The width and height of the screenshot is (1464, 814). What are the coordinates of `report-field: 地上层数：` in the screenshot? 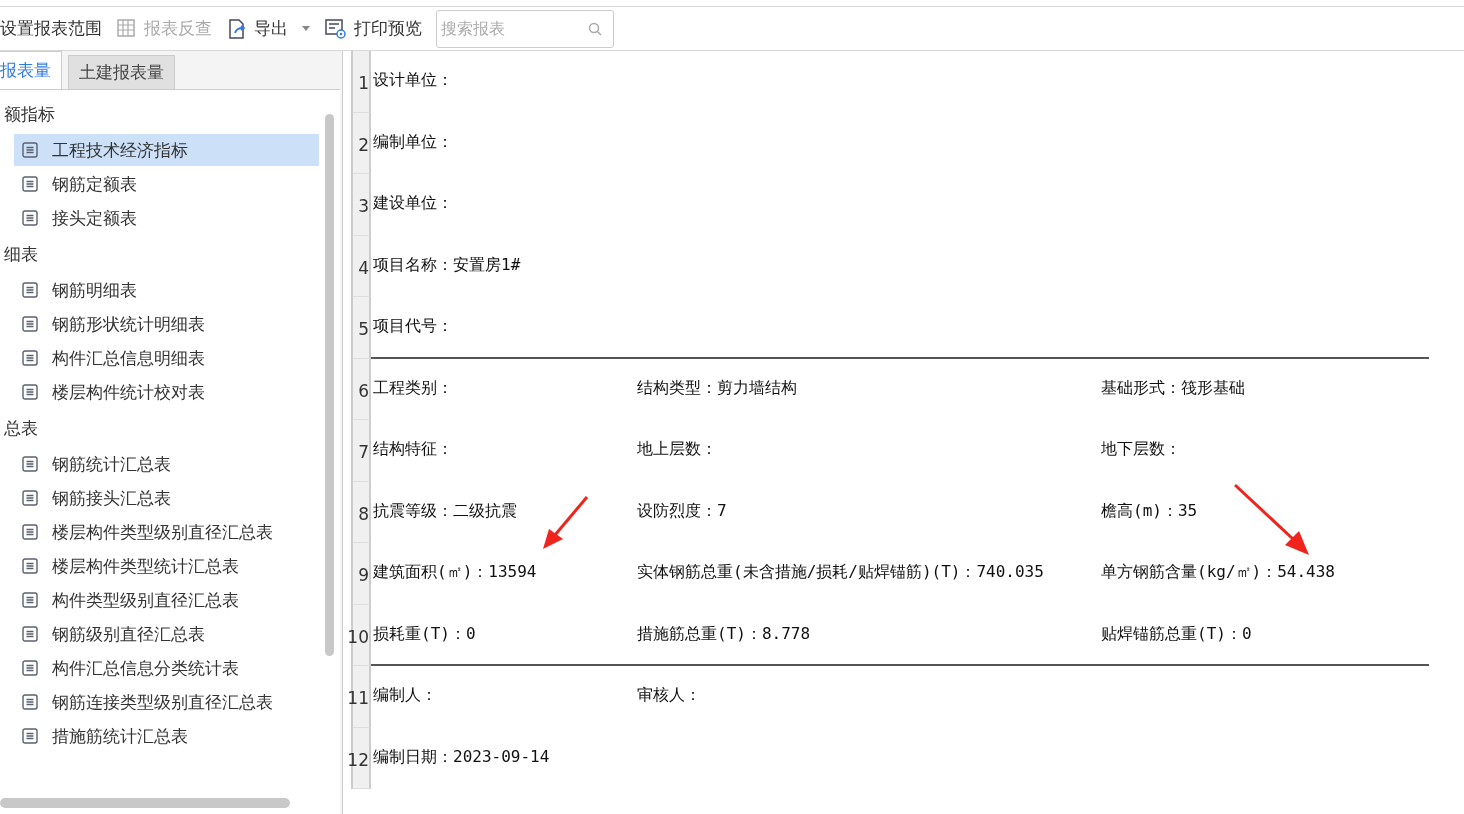 It's located at (867, 450).